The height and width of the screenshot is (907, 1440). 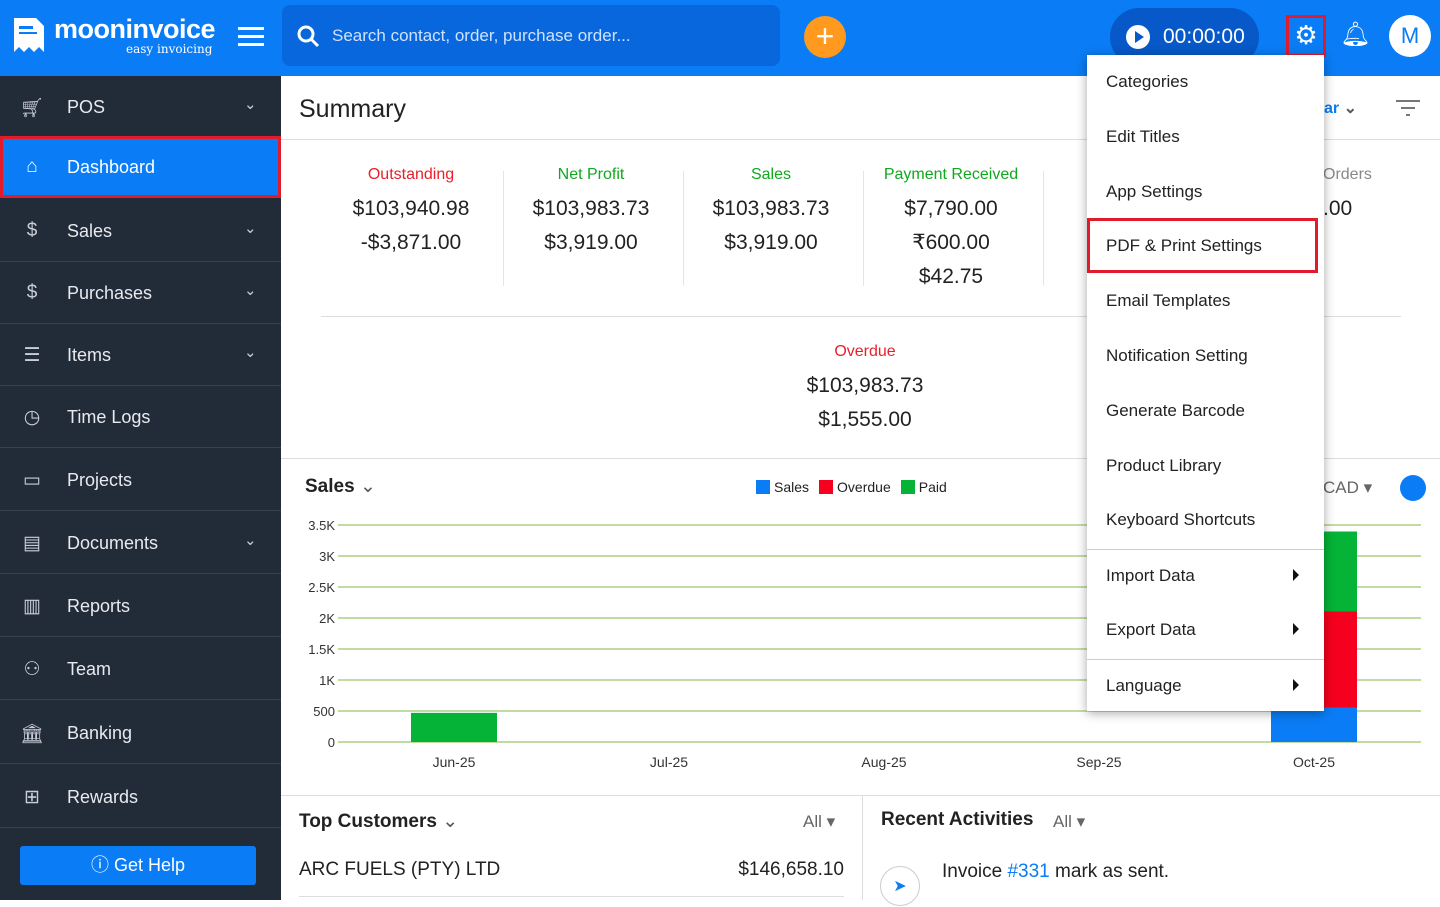 I want to click on stat-title: Net Profit, so click(x=591, y=174).